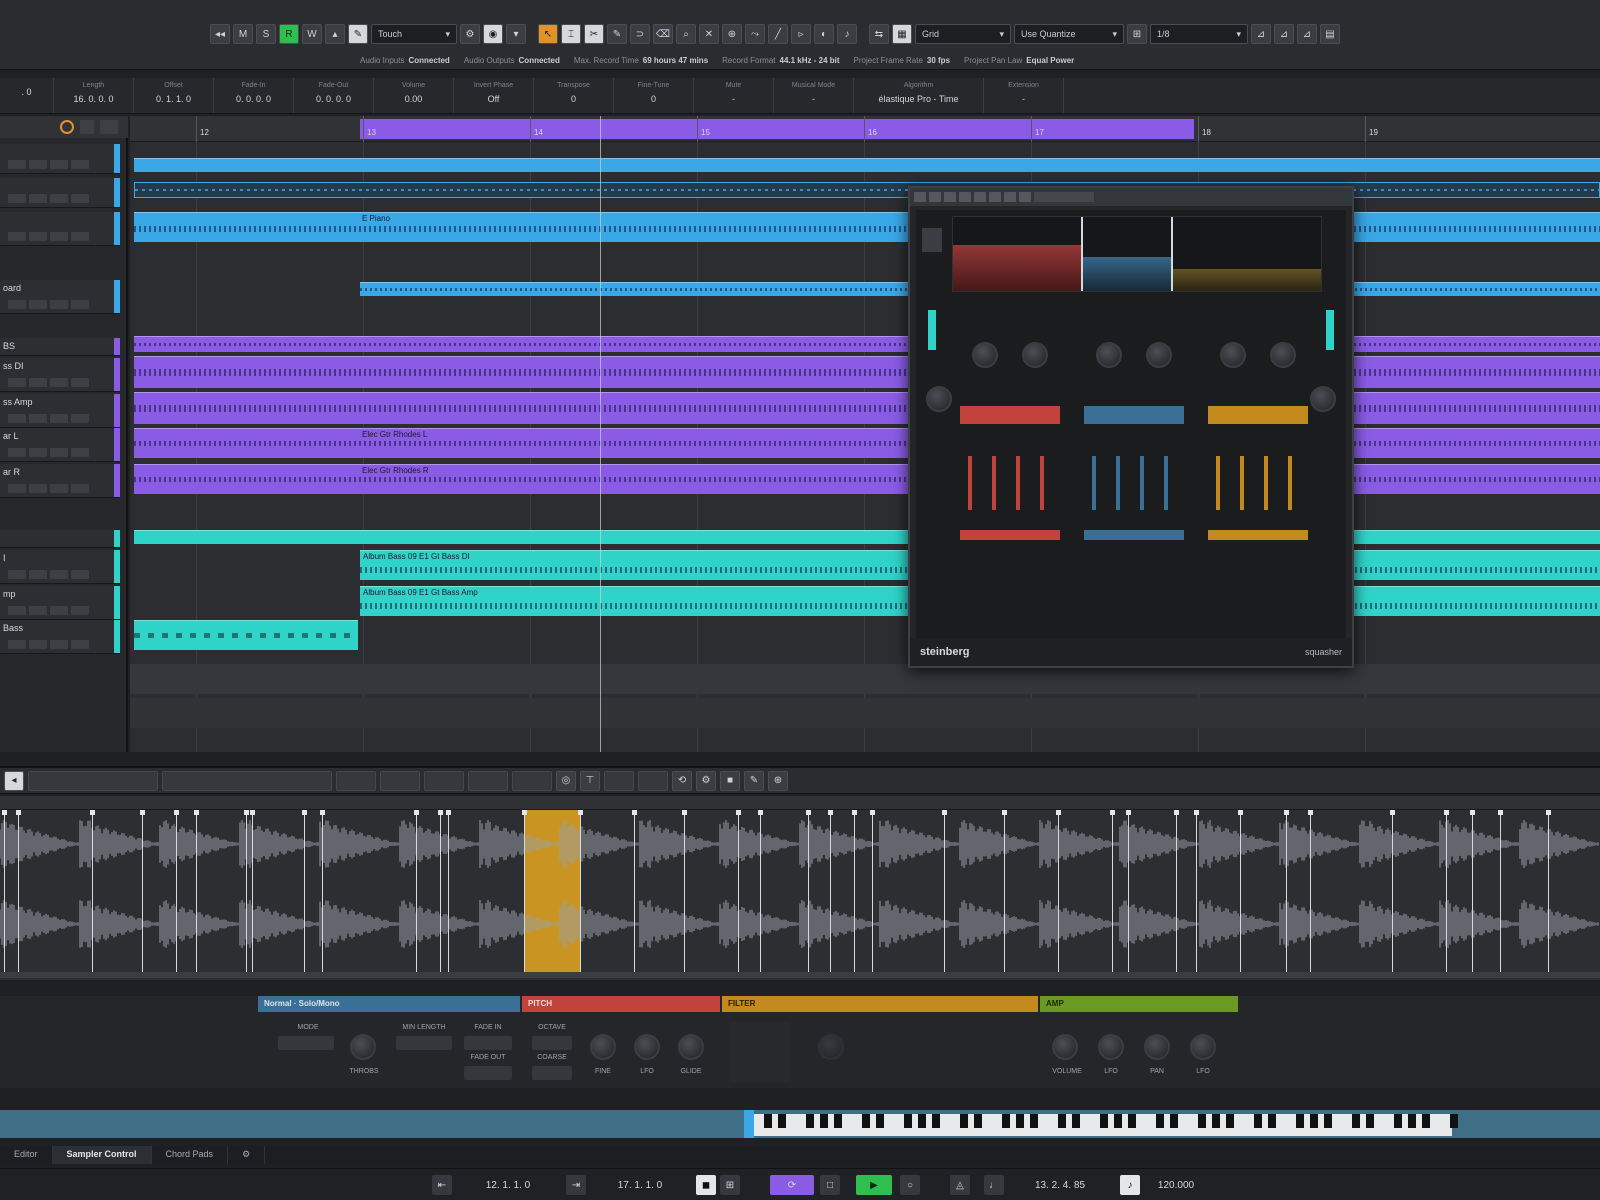 The width and height of the screenshot is (1600, 1200). I want to click on window-layout-button: ▤, so click(1330, 34).